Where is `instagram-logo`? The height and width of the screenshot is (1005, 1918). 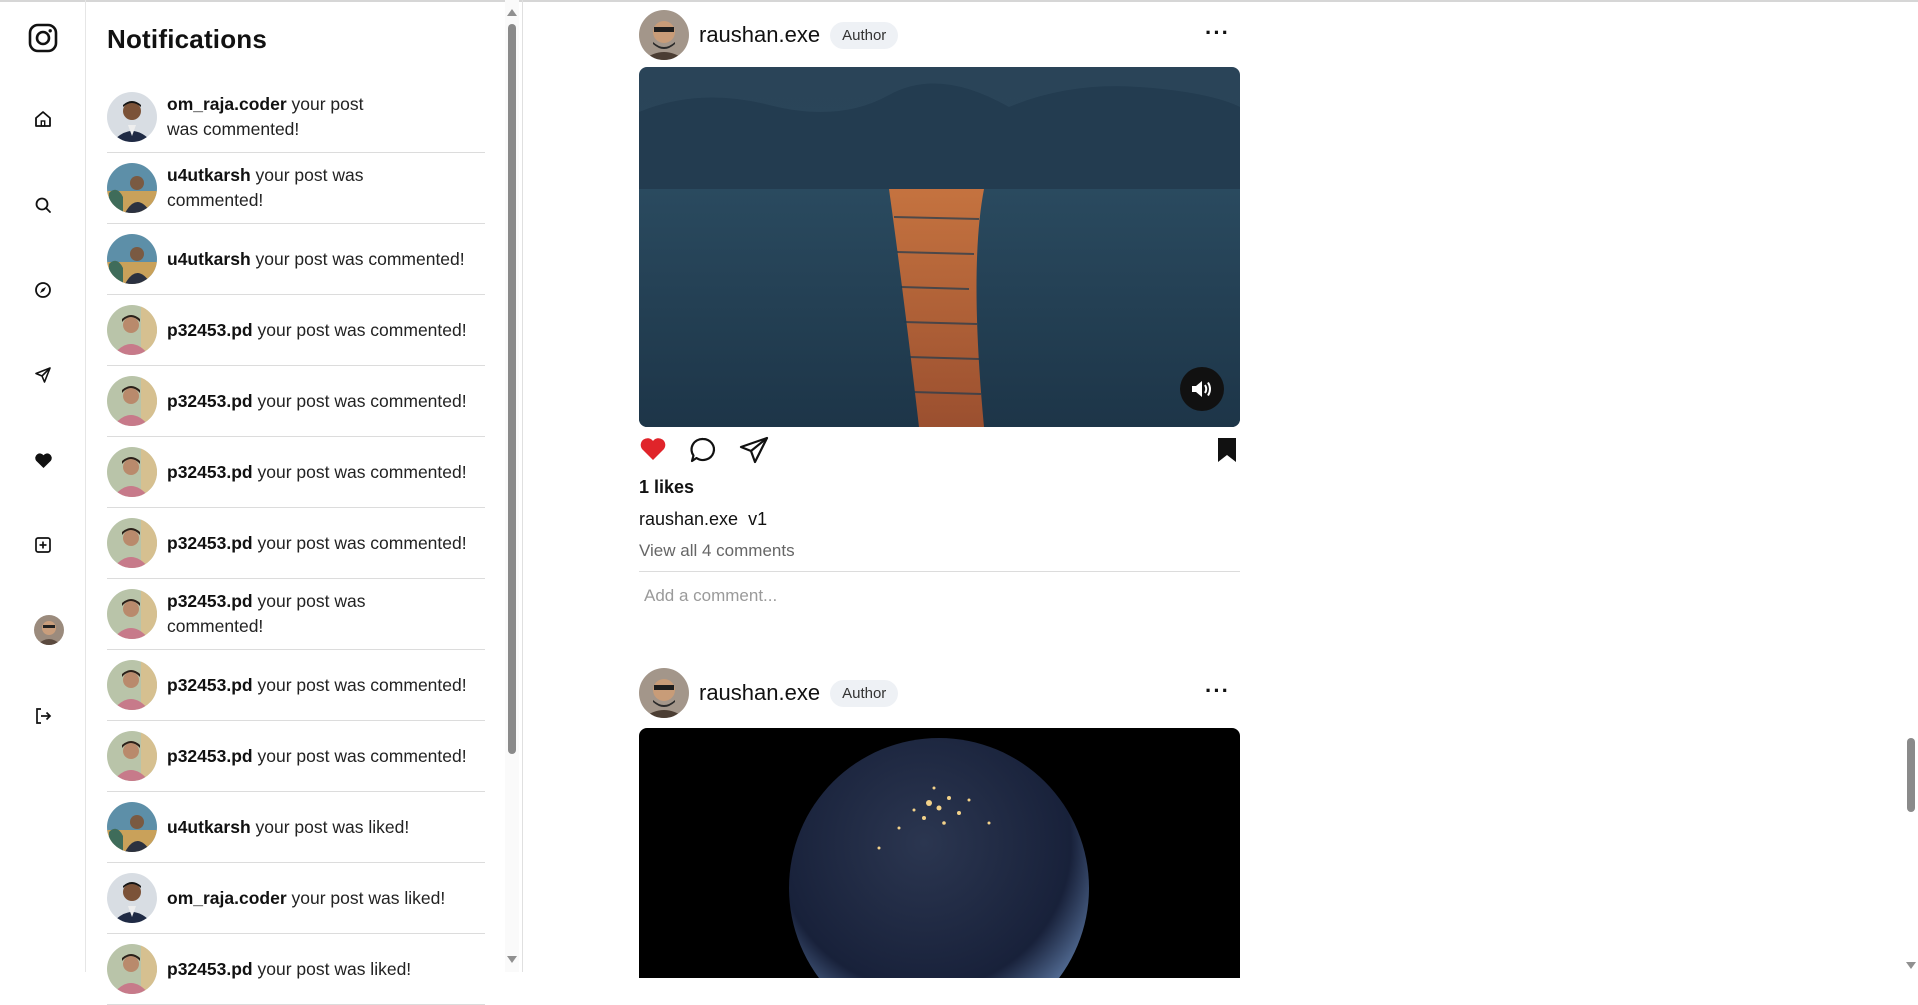 instagram-logo is located at coordinates (43, 38).